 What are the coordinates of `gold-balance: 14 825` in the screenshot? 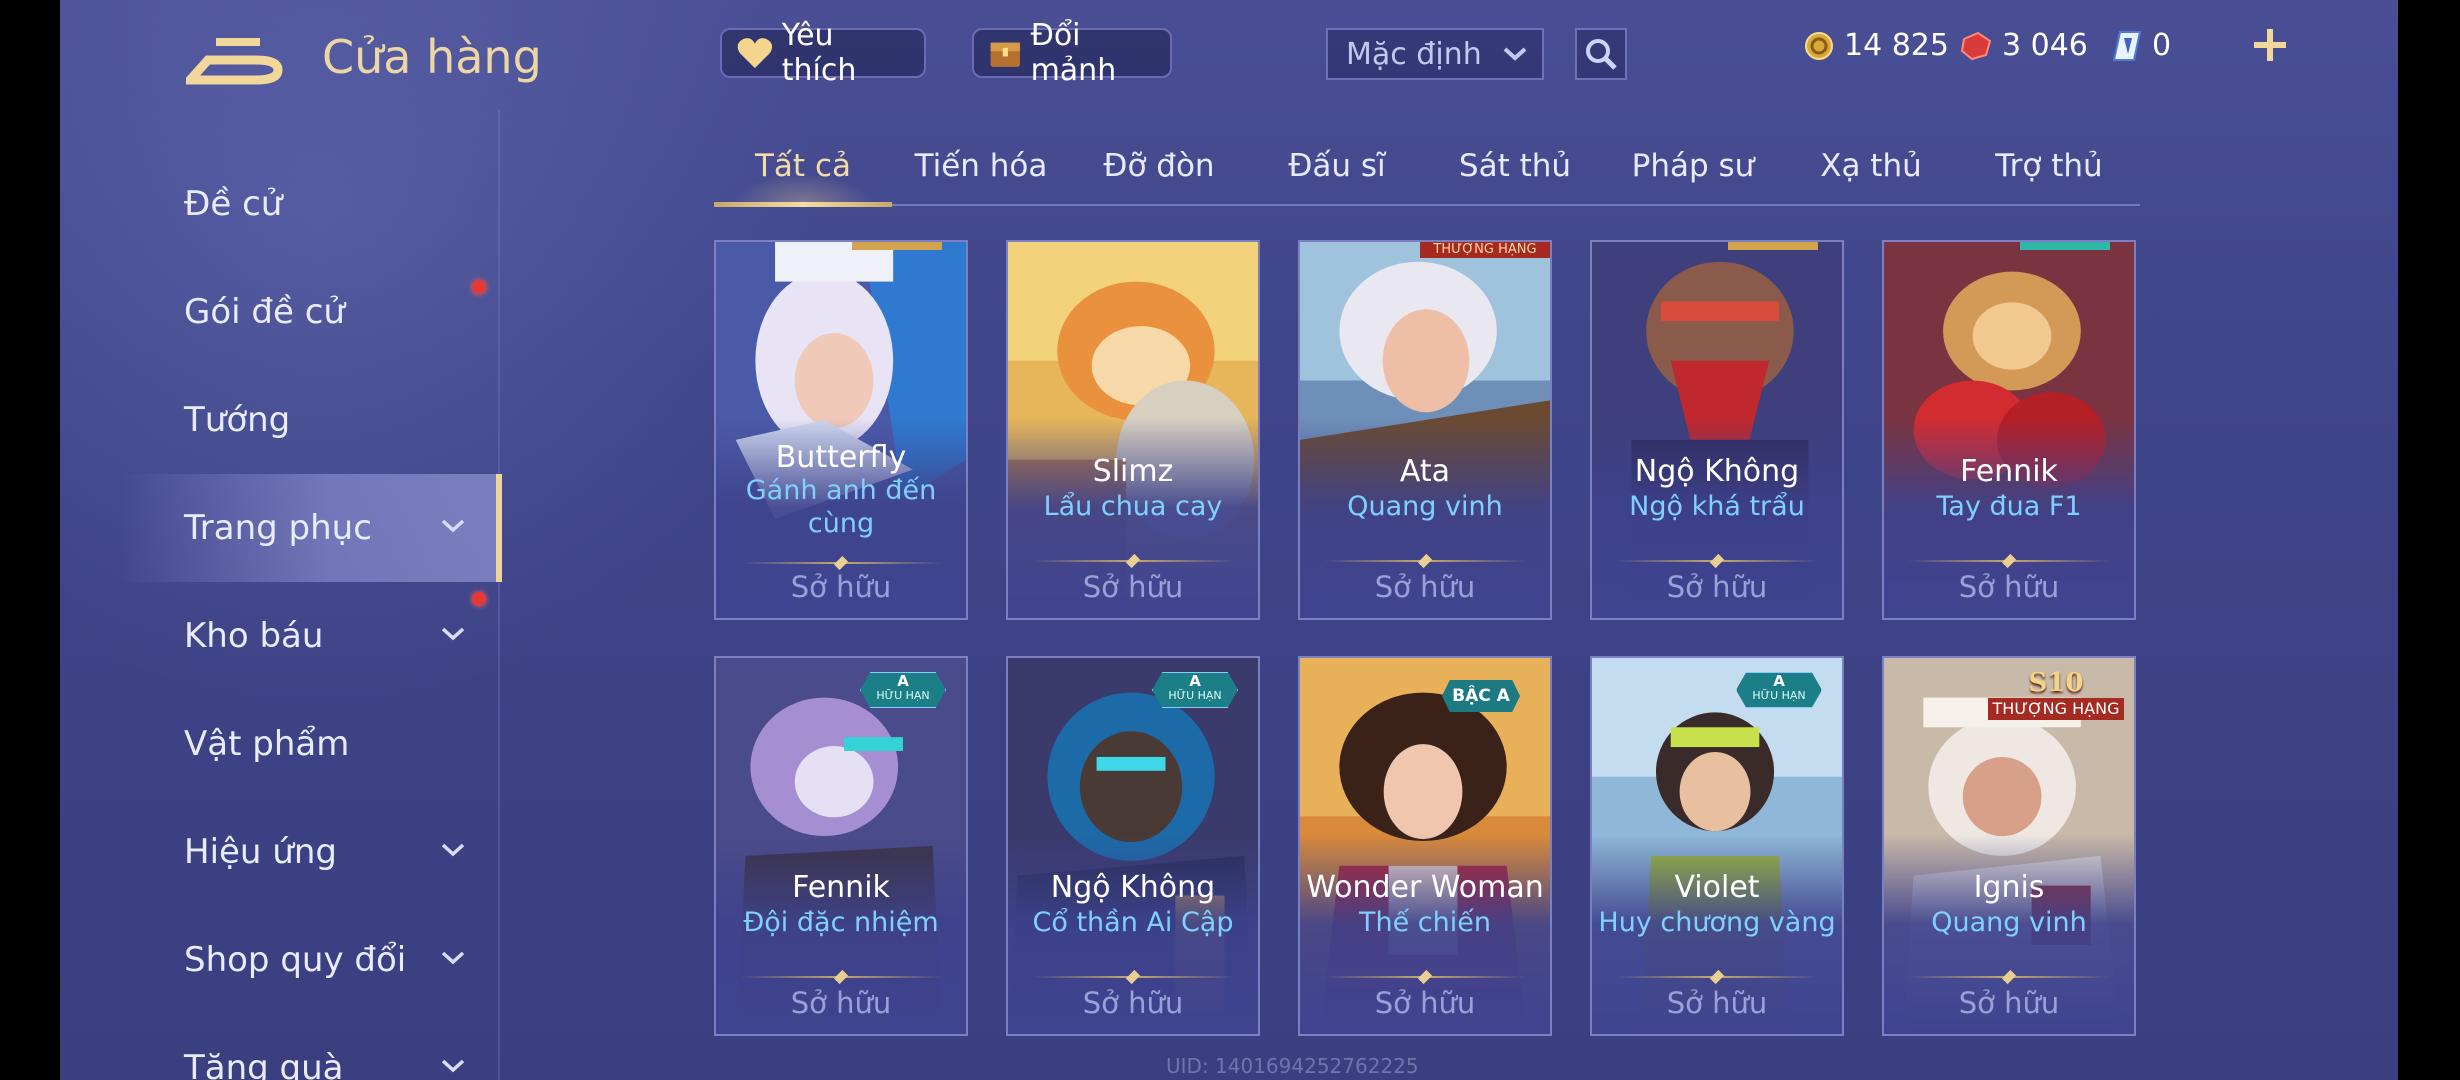 It's located at (1876, 45).